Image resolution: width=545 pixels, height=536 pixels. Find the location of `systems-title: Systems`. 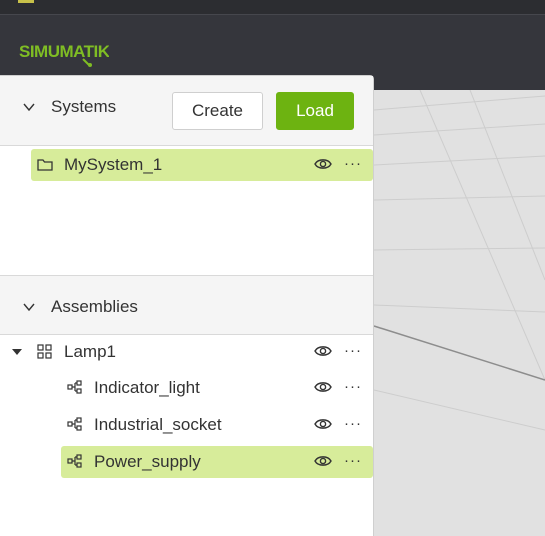

systems-title: Systems is located at coordinates (84, 106).